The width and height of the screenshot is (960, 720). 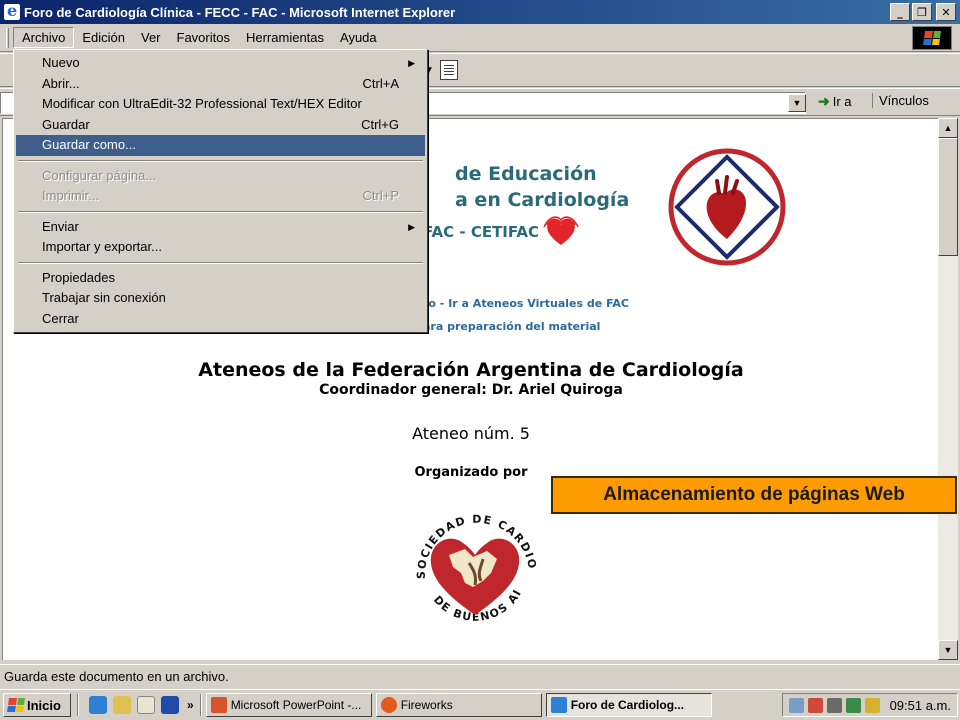 What do you see at coordinates (220, 63) in the screenshot?
I see `menu-item-nuevo: Nuevo ▶` at bounding box center [220, 63].